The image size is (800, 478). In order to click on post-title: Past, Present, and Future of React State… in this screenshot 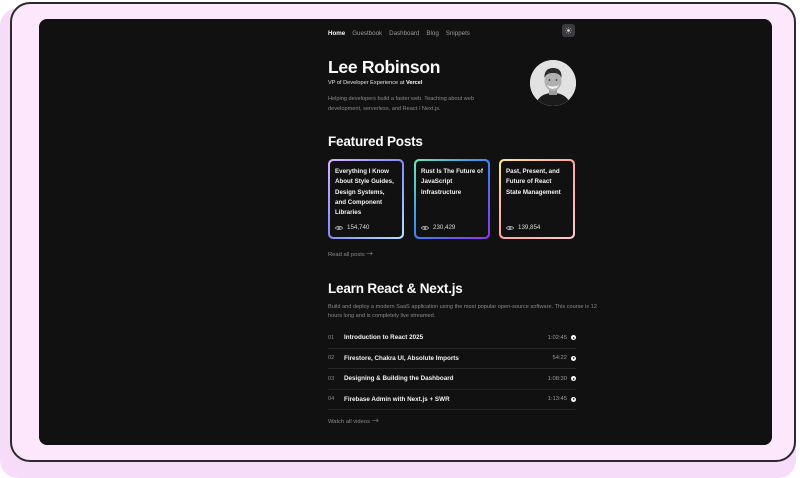, I will do `click(533, 182)`.